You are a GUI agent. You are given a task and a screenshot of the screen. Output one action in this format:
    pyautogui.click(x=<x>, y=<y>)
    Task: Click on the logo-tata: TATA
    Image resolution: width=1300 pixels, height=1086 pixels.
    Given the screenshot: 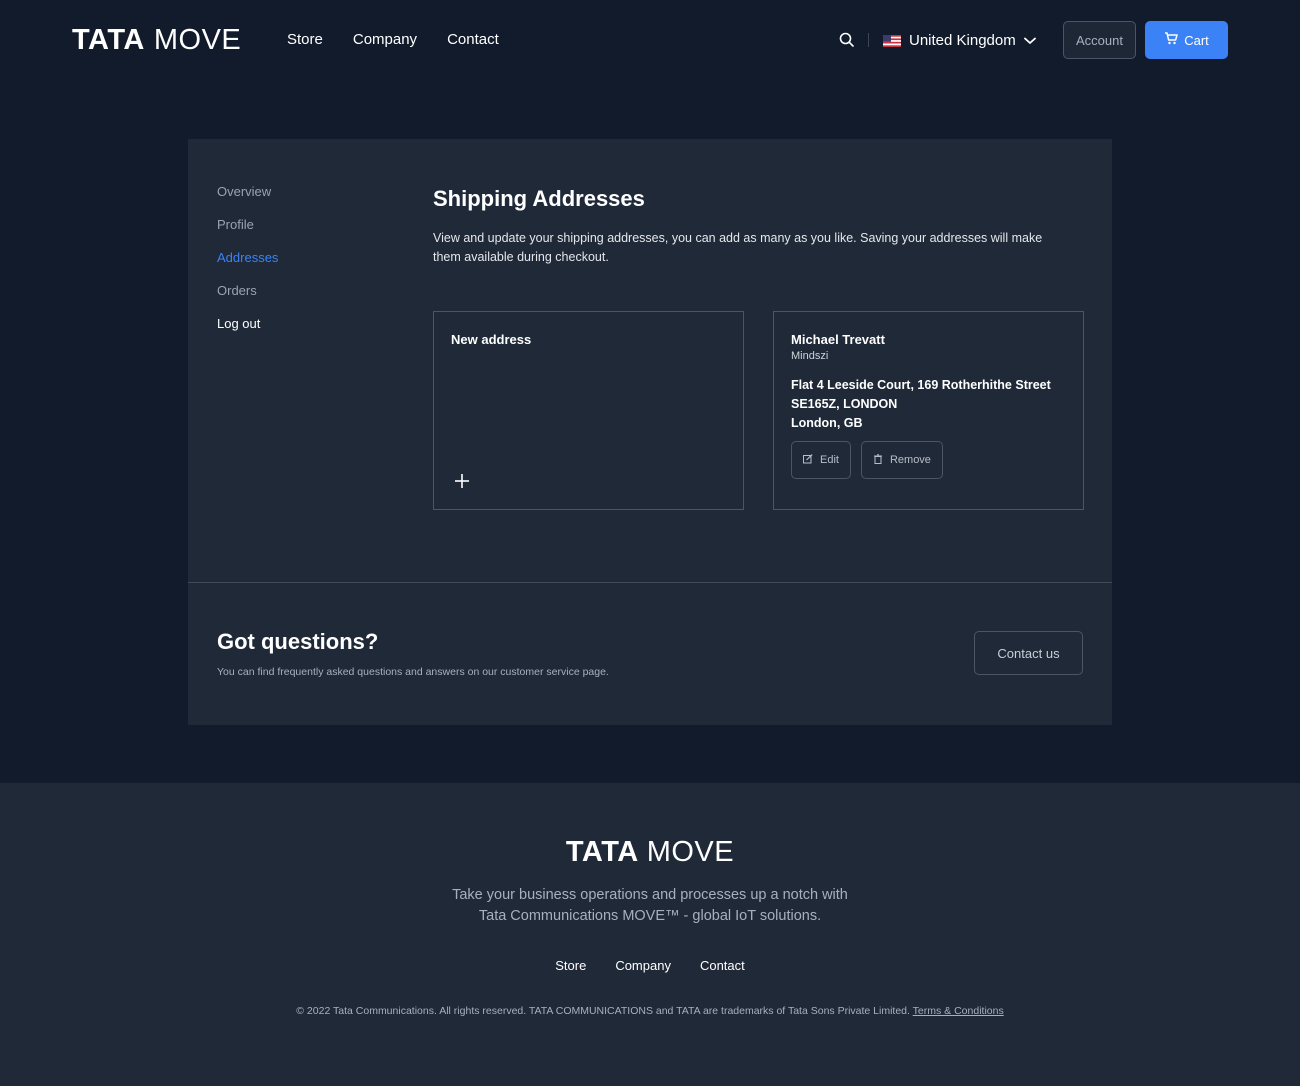 What is the action you would take?
    pyautogui.click(x=108, y=40)
    